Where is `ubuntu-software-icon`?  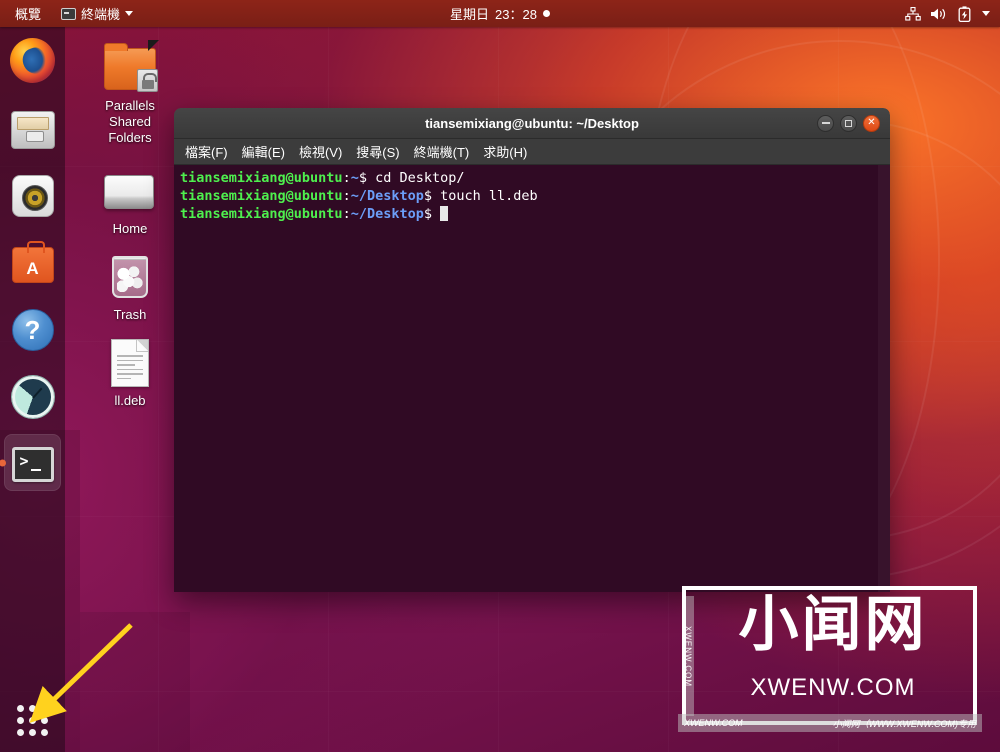
ubuntu-software-icon is located at coordinates (32, 261).